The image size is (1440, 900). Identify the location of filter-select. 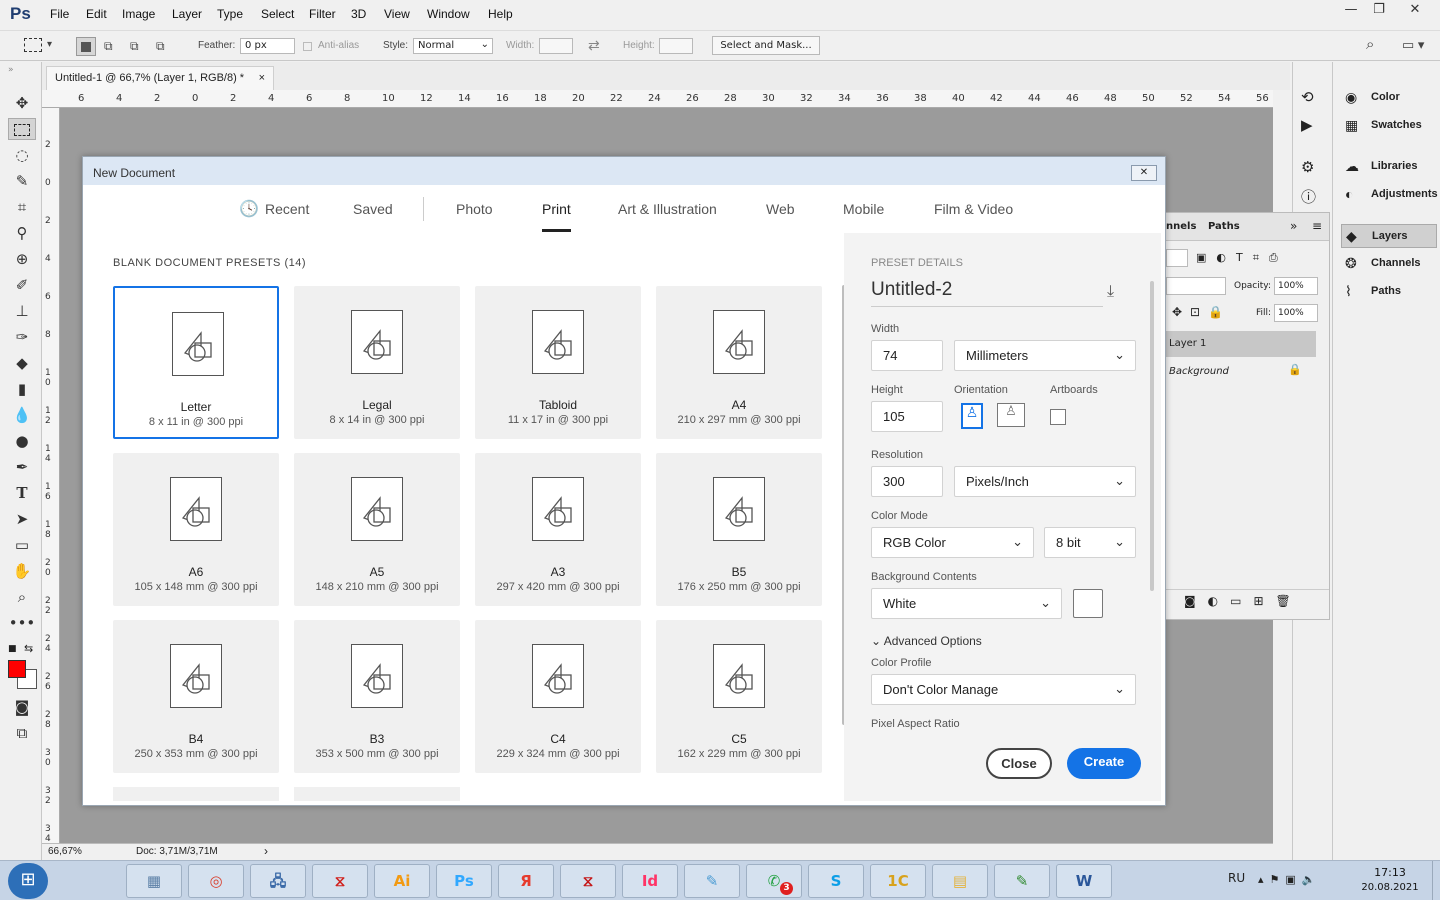
(1177, 258).